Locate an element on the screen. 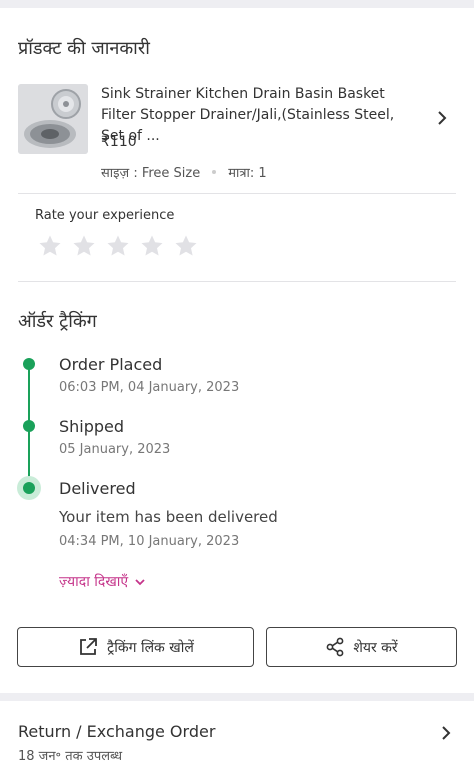  sink-strainer-image is located at coordinates (53, 119).